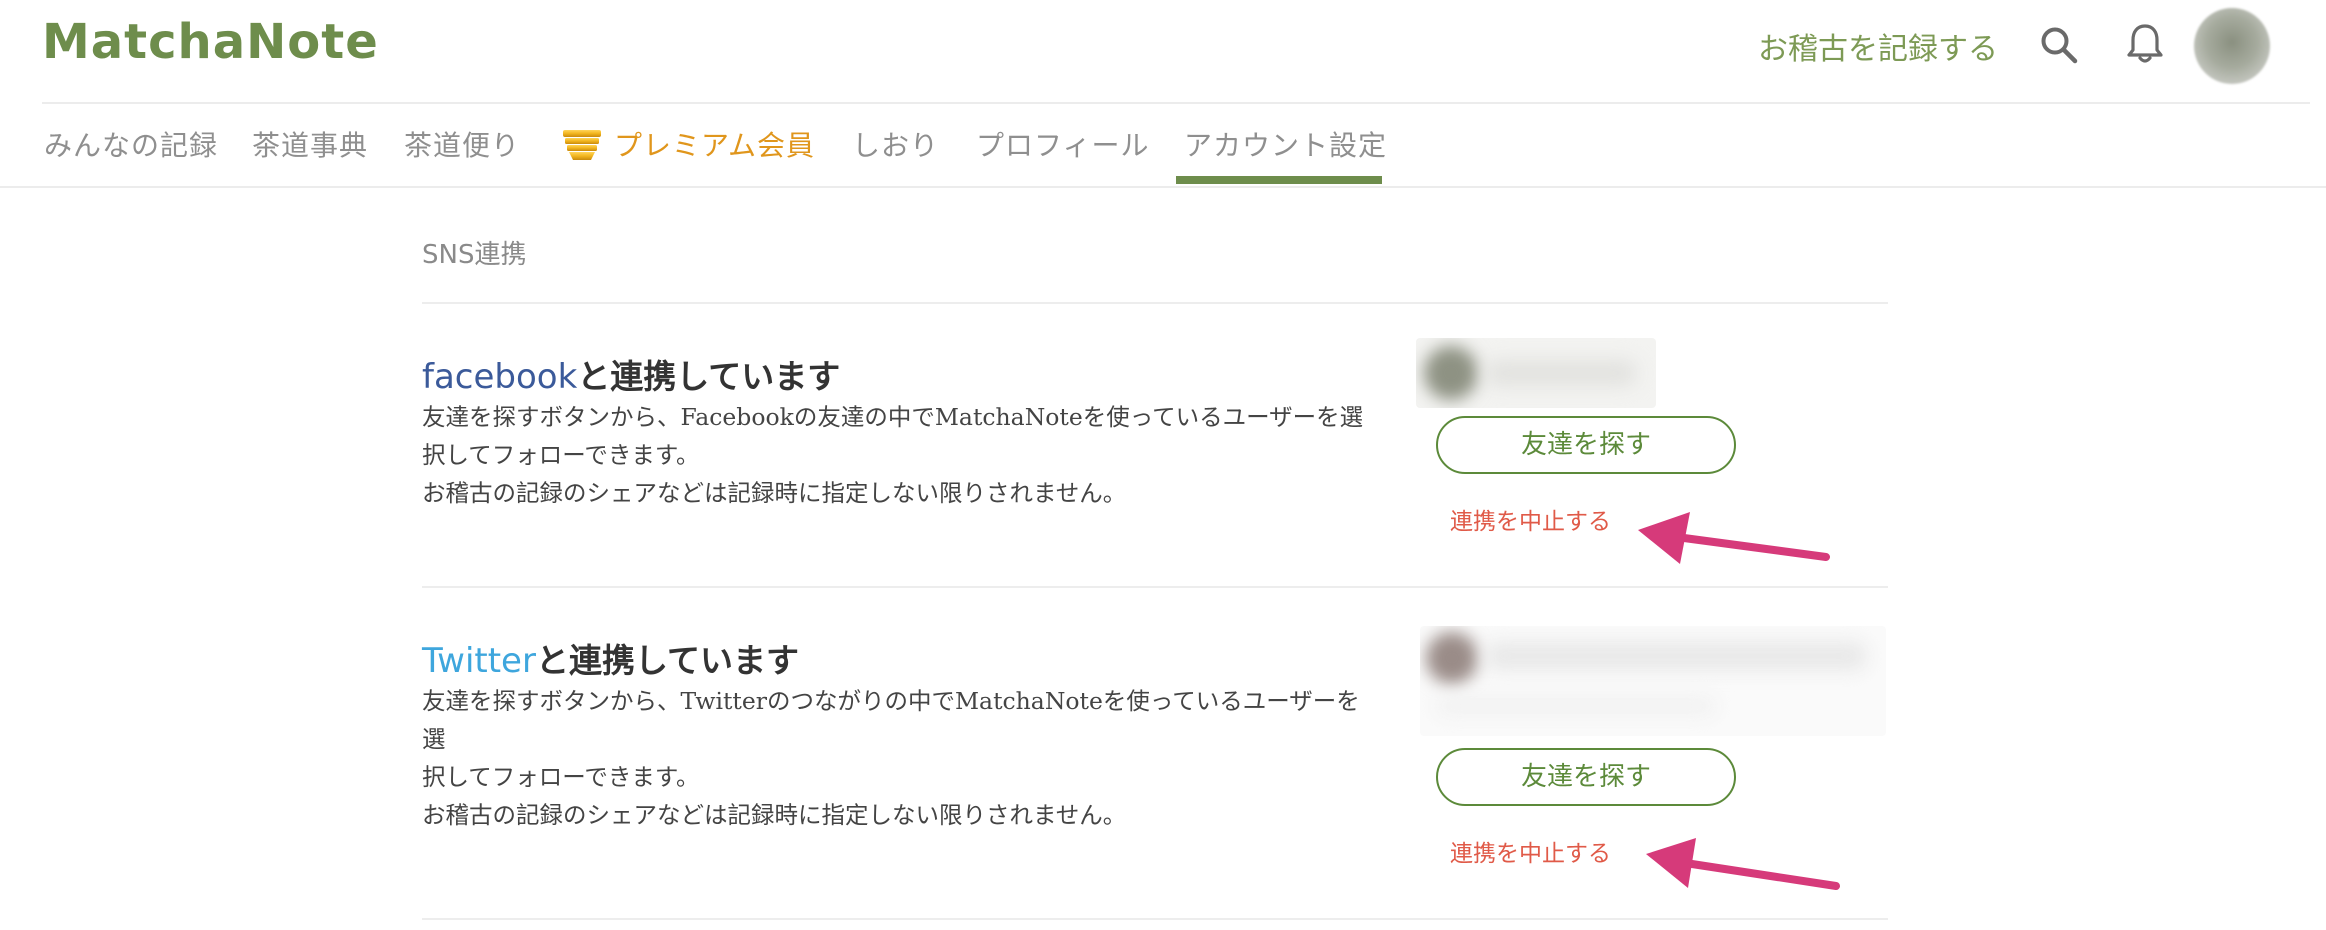 The height and width of the screenshot is (930, 2326). I want to click on tab-tea-encyclopedia: 茶道事典, so click(310, 144).